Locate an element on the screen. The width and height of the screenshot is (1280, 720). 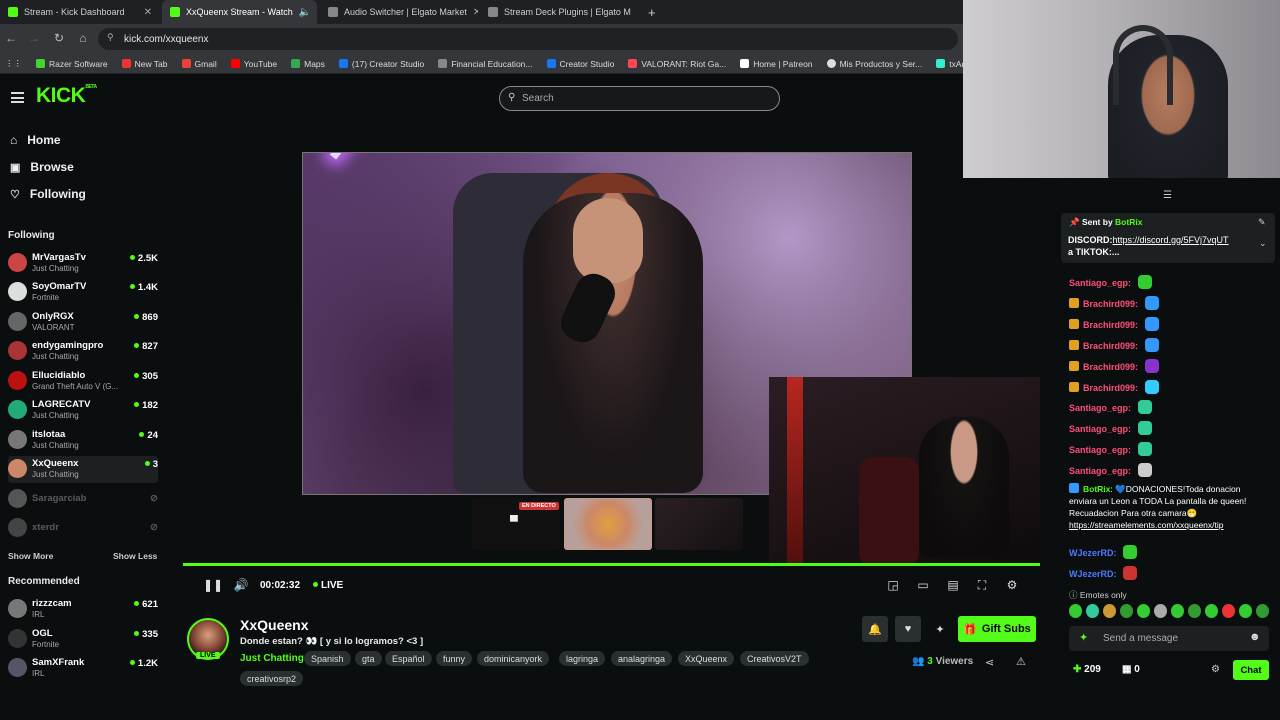
back-icon: ← is located at coordinates (11, 38).